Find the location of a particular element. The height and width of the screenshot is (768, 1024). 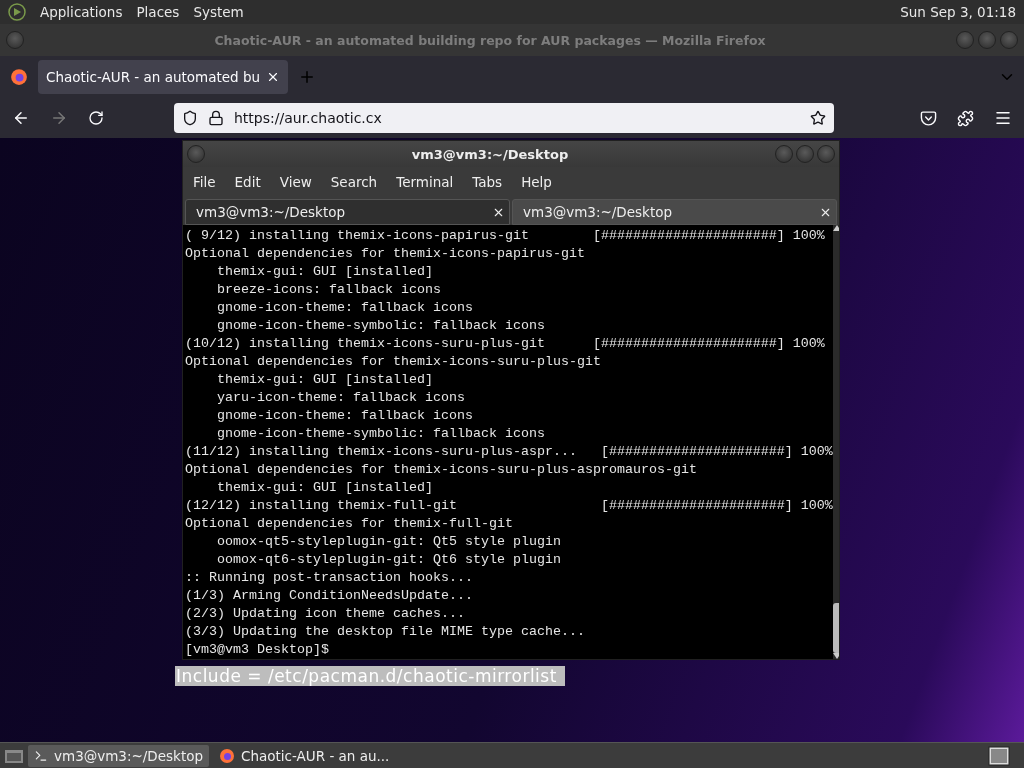

terminal-icon is located at coordinates (41, 755).